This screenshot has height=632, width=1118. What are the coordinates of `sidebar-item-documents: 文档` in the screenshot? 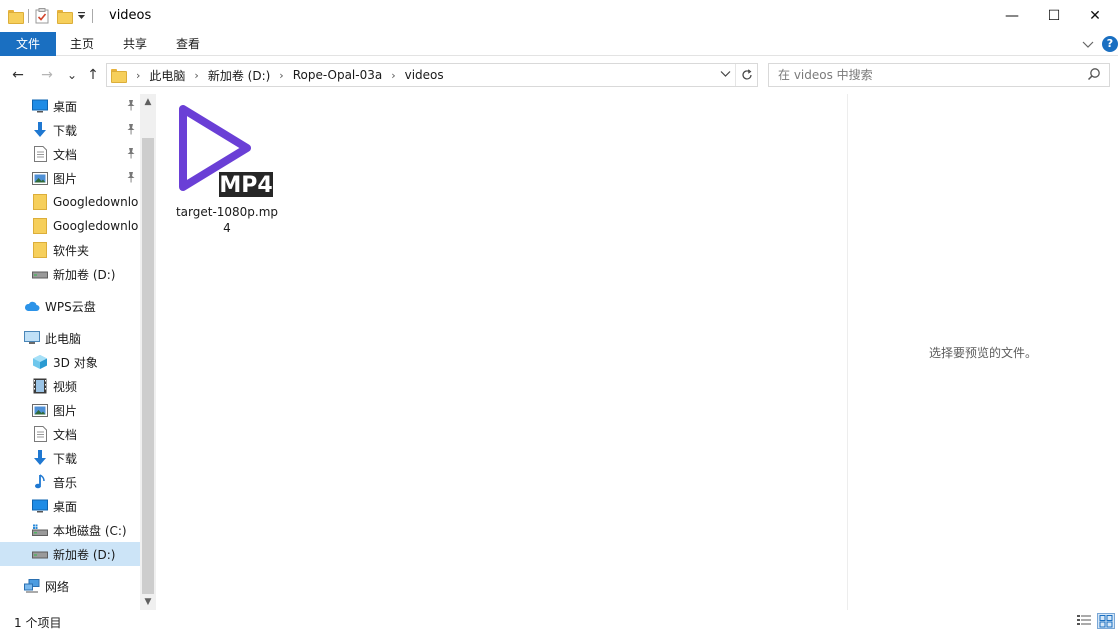 It's located at (70, 154).